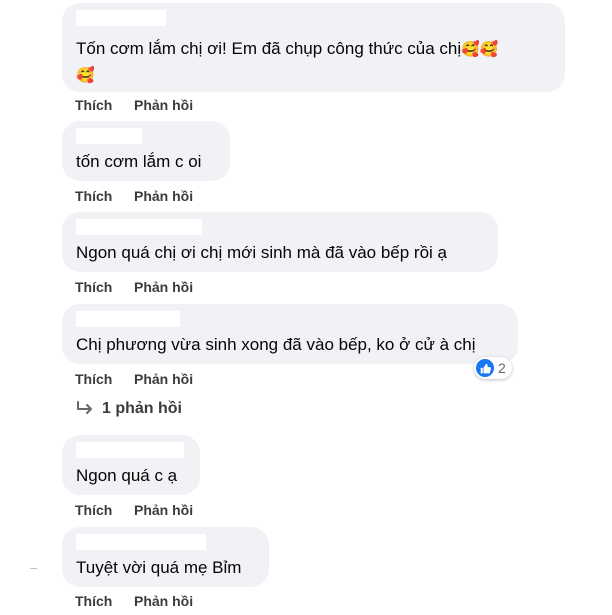  Describe the element at coordinates (485, 368) in the screenshot. I see `thumbs-up-icon` at that location.